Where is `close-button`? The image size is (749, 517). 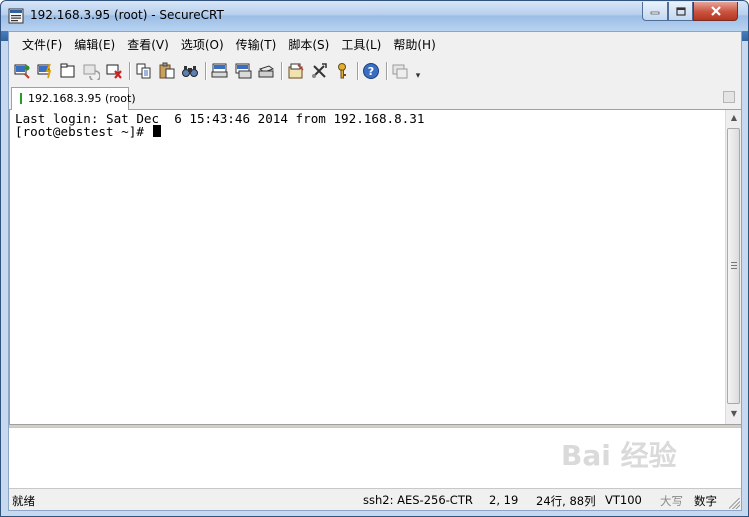 close-button is located at coordinates (715, 11).